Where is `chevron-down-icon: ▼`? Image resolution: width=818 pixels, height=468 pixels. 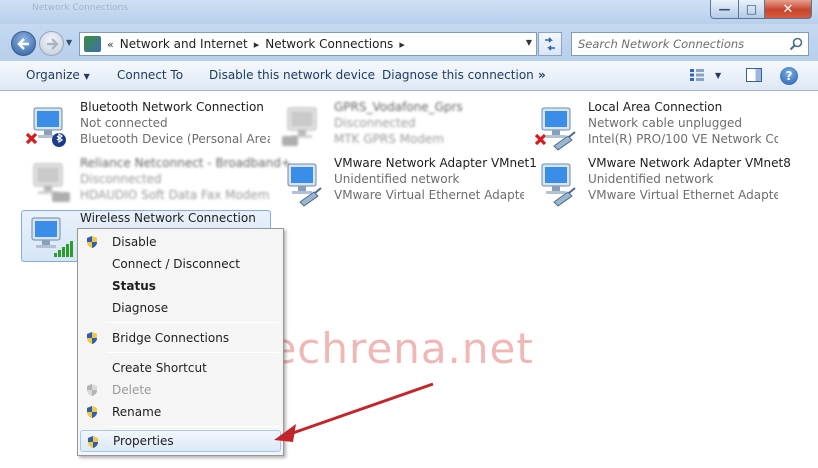
chevron-down-icon: ▼ is located at coordinates (86, 76).